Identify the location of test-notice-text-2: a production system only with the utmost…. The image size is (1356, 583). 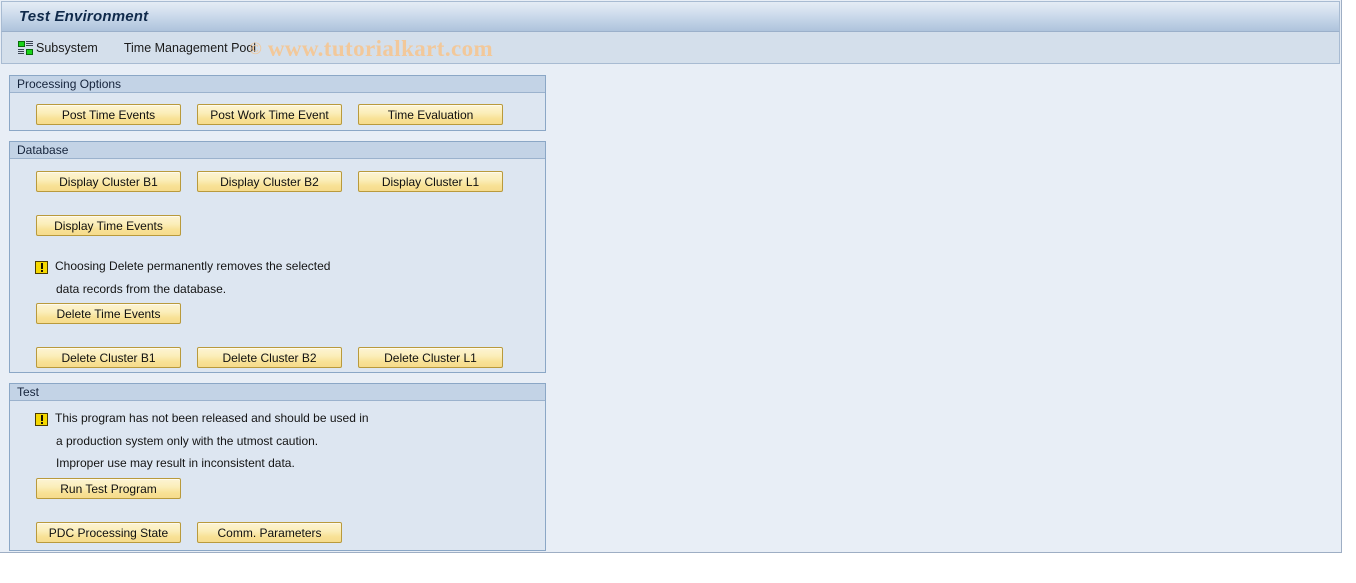
(187, 441).